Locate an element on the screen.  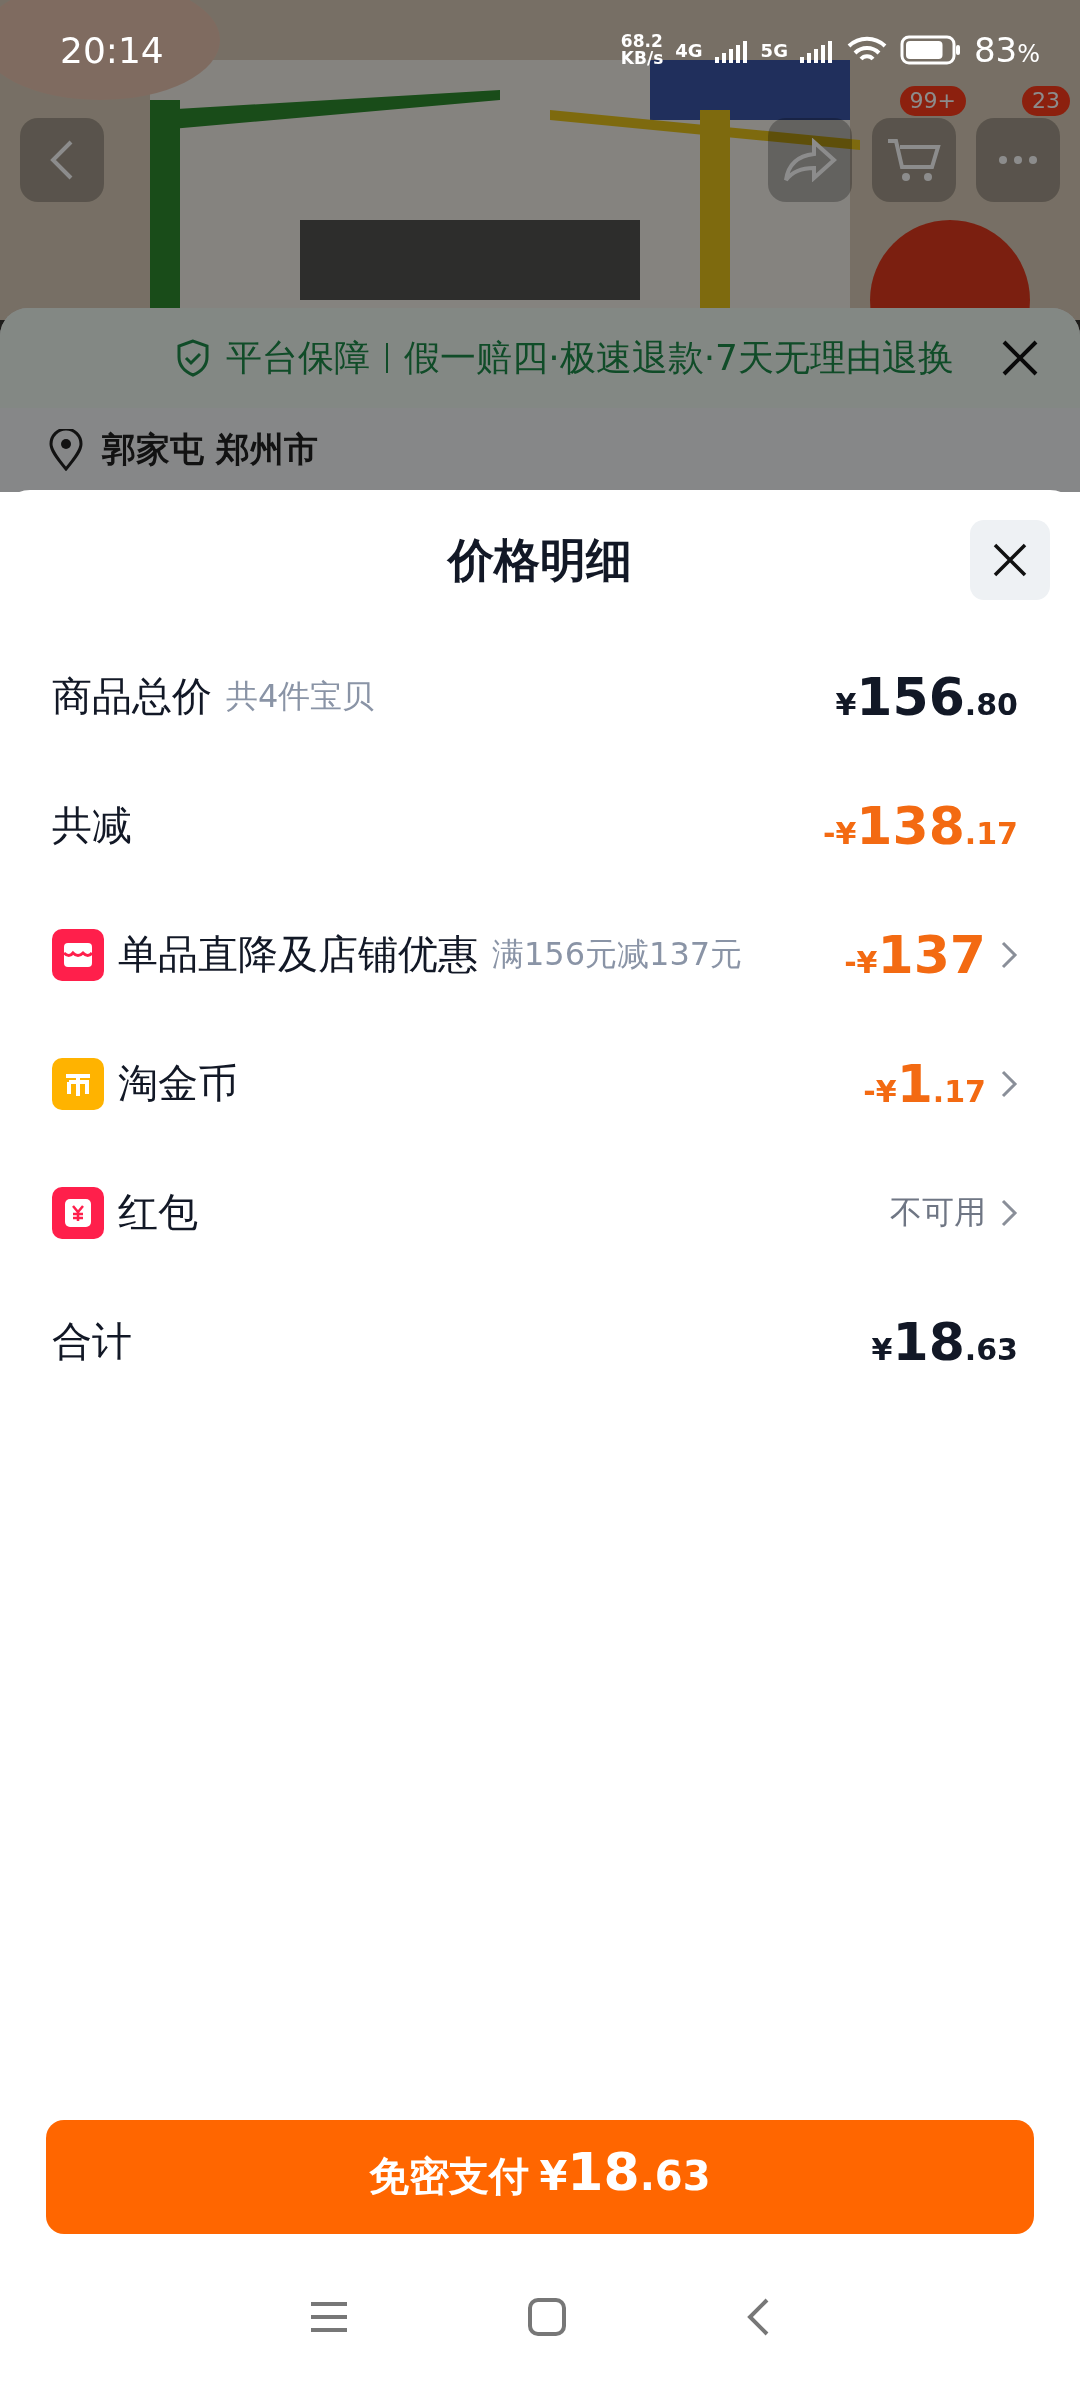
menu-icon is located at coordinates (329, 2317).